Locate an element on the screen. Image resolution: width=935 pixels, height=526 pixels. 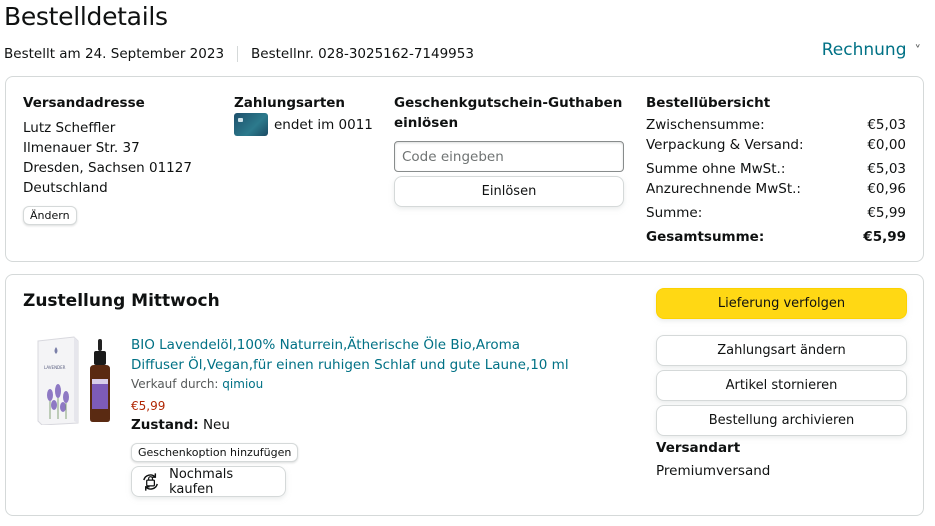
archive-order-button: Bestellung archivieren is located at coordinates (781, 420).